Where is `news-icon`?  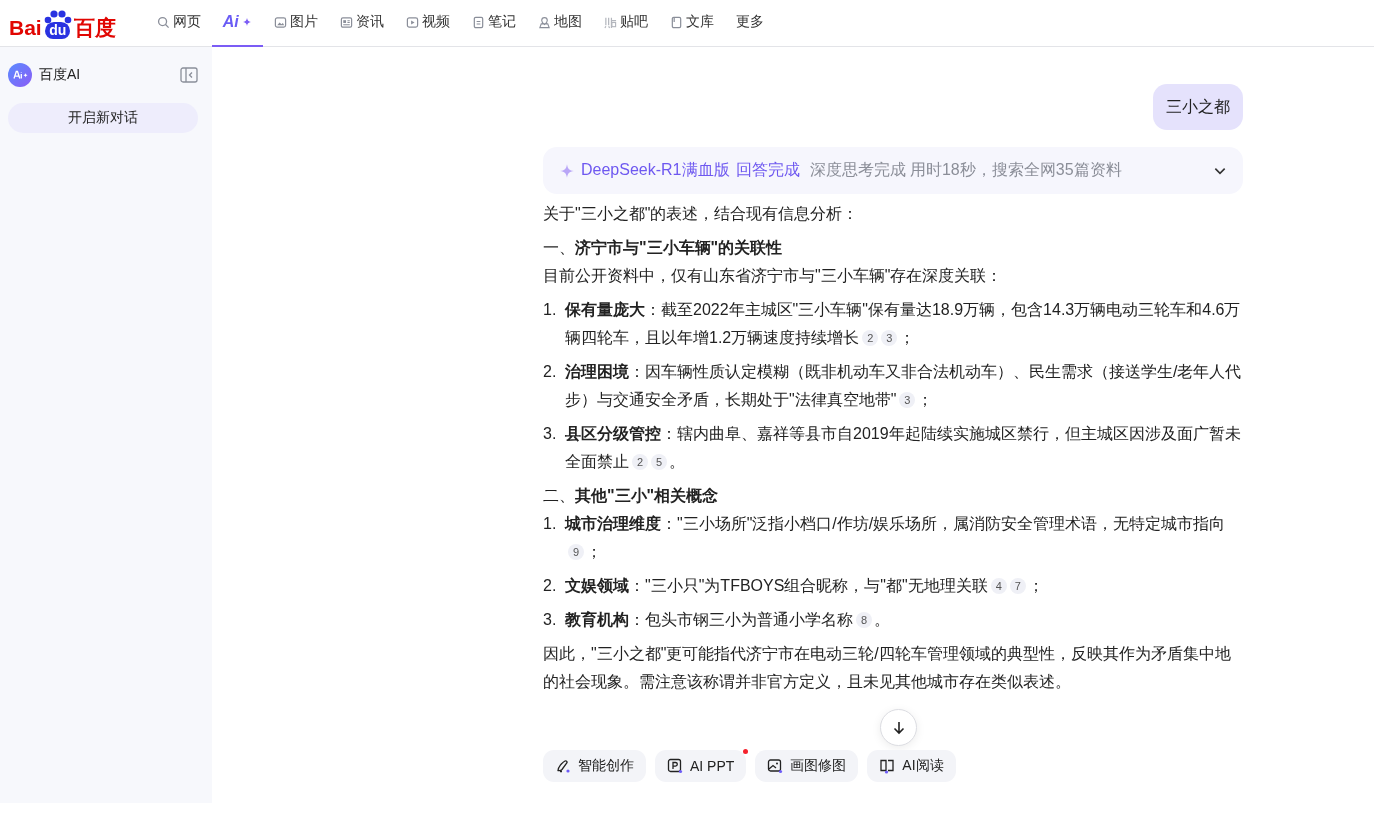 news-icon is located at coordinates (346, 22).